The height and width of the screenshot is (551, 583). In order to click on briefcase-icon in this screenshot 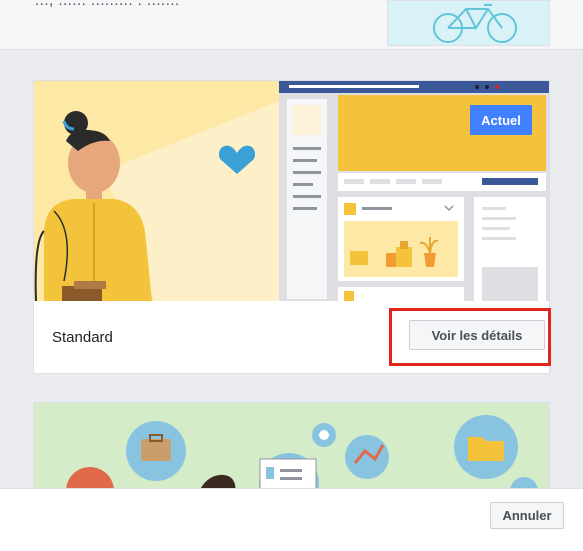, I will do `click(156, 450)`.